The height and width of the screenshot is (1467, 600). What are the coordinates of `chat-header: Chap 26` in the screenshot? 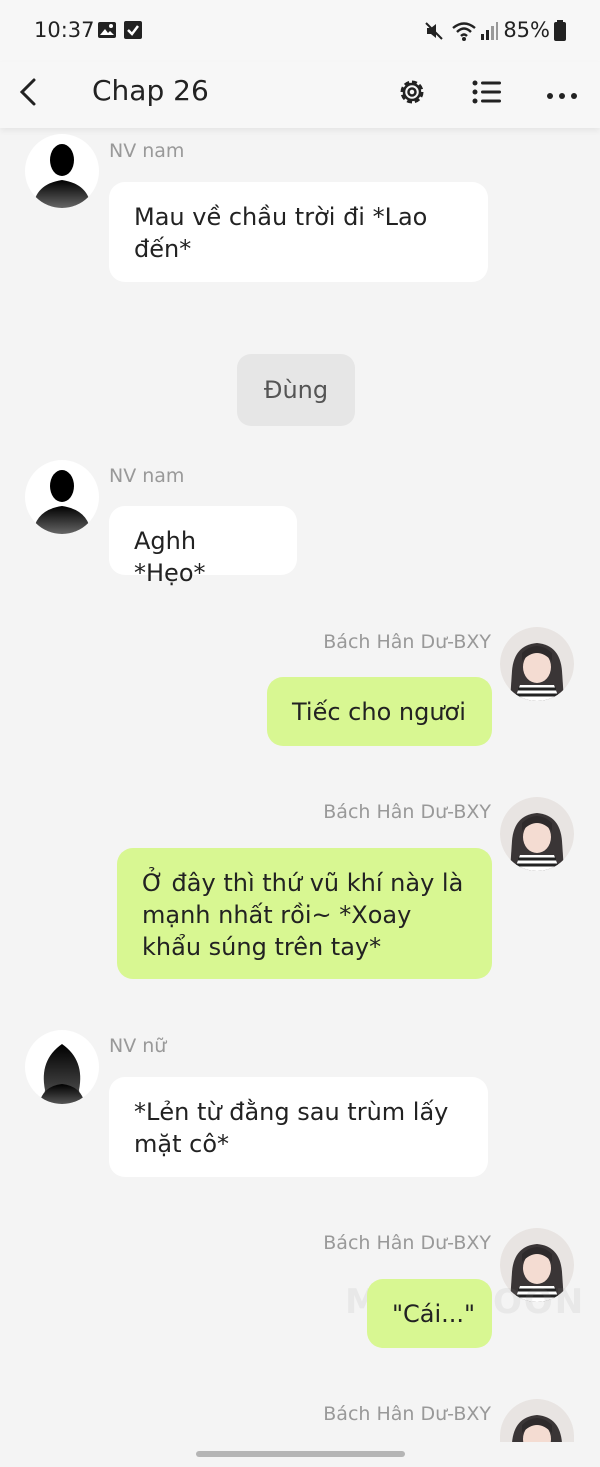 It's located at (300, 95).